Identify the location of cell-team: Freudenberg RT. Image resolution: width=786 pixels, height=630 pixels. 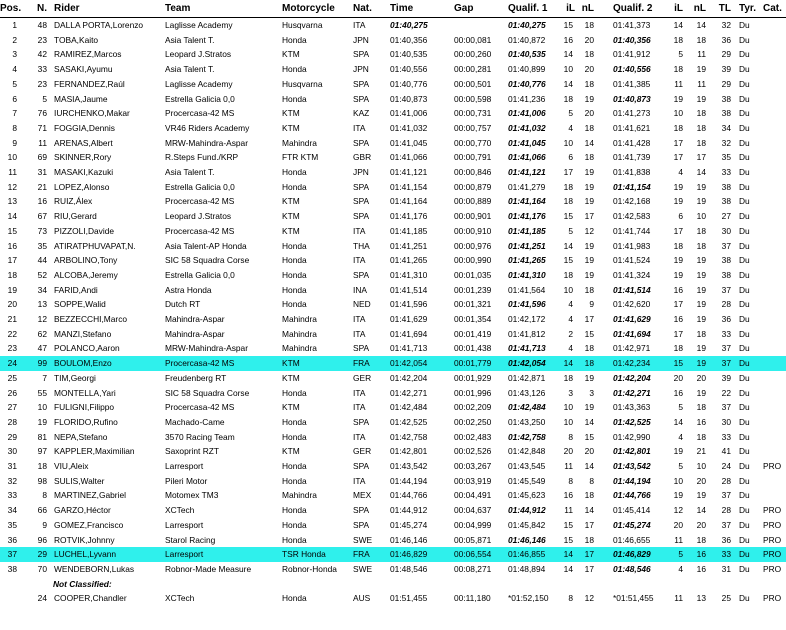
(196, 377).